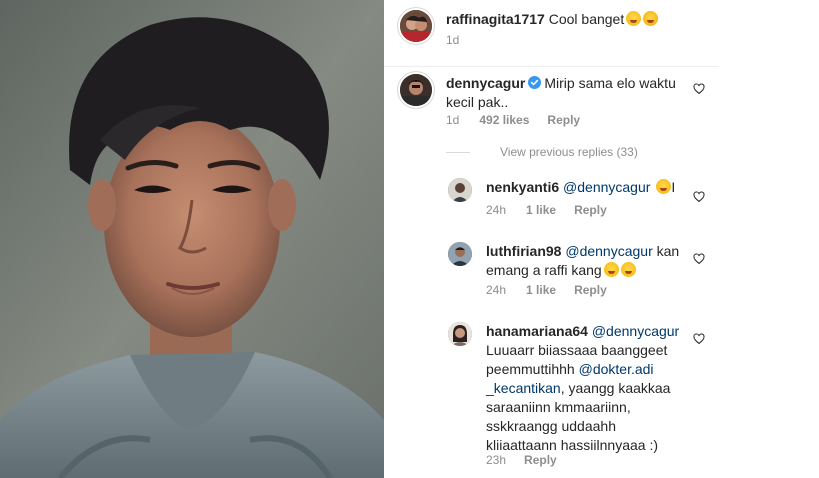 The width and height of the screenshot is (819, 478). What do you see at coordinates (495, 19) in the screenshot?
I see `comment-username: raffinagita1717` at bounding box center [495, 19].